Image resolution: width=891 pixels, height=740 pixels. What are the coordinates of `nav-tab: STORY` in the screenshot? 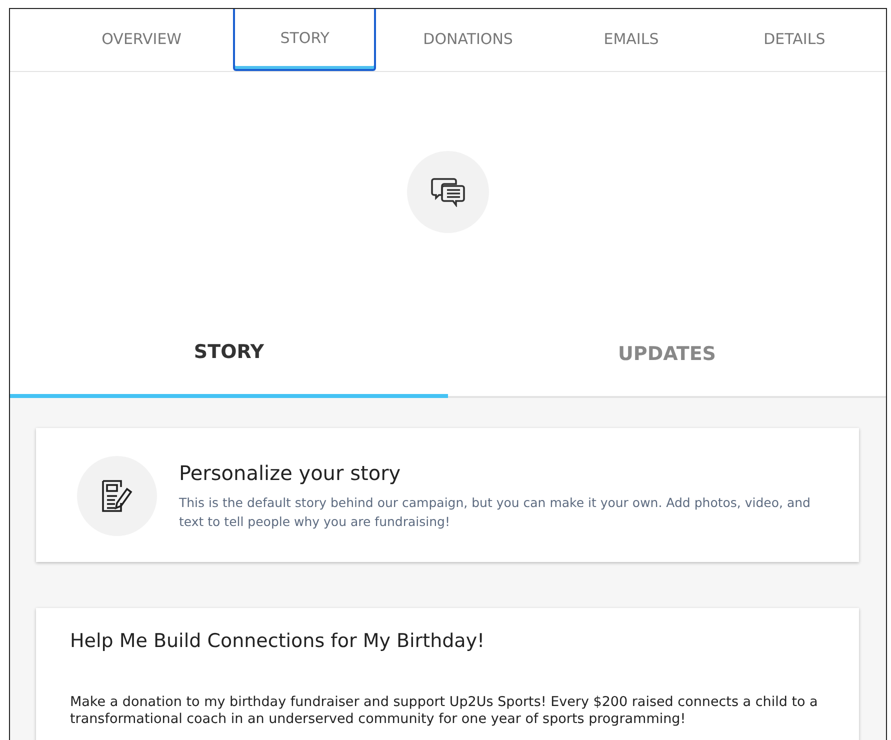 It's located at (304, 40).